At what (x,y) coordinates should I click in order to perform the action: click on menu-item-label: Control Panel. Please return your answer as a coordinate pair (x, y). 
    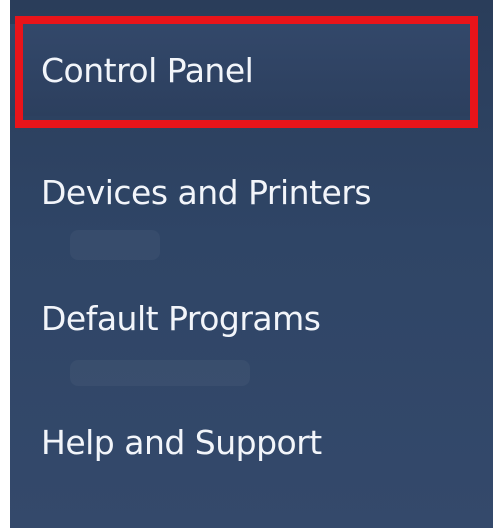
    Looking at the image, I should click on (147, 70).